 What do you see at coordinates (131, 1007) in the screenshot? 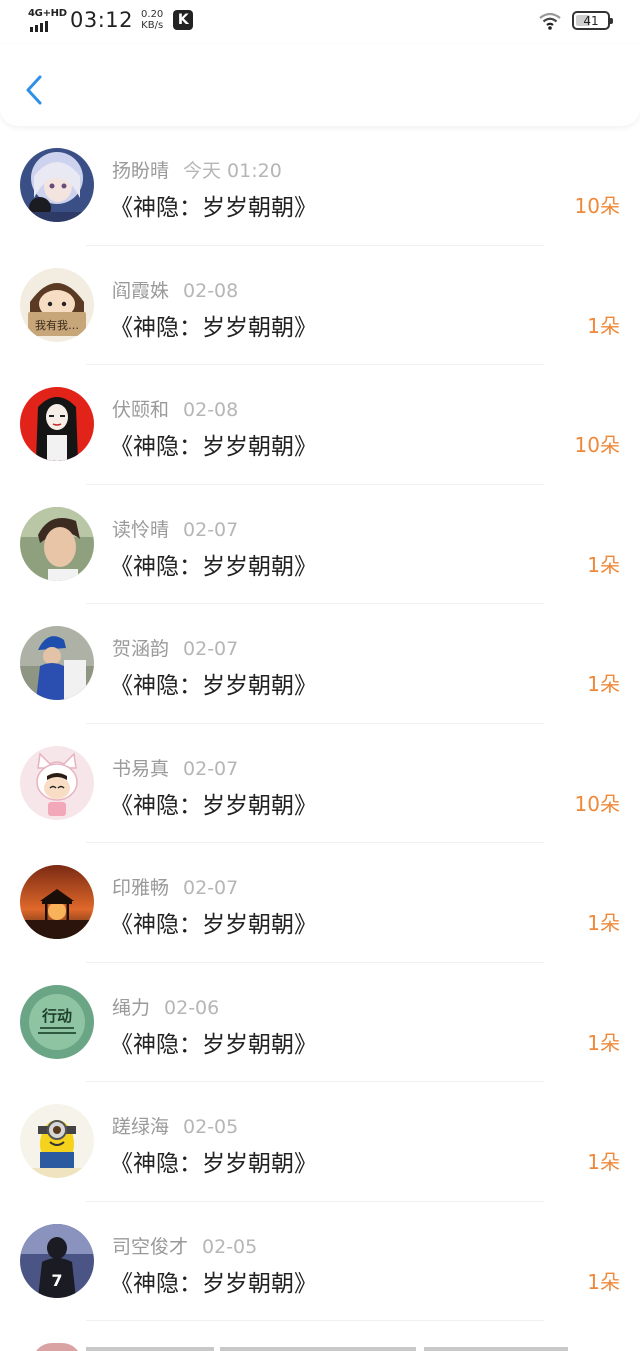
I see `sender-name: 绳力` at bounding box center [131, 1007].